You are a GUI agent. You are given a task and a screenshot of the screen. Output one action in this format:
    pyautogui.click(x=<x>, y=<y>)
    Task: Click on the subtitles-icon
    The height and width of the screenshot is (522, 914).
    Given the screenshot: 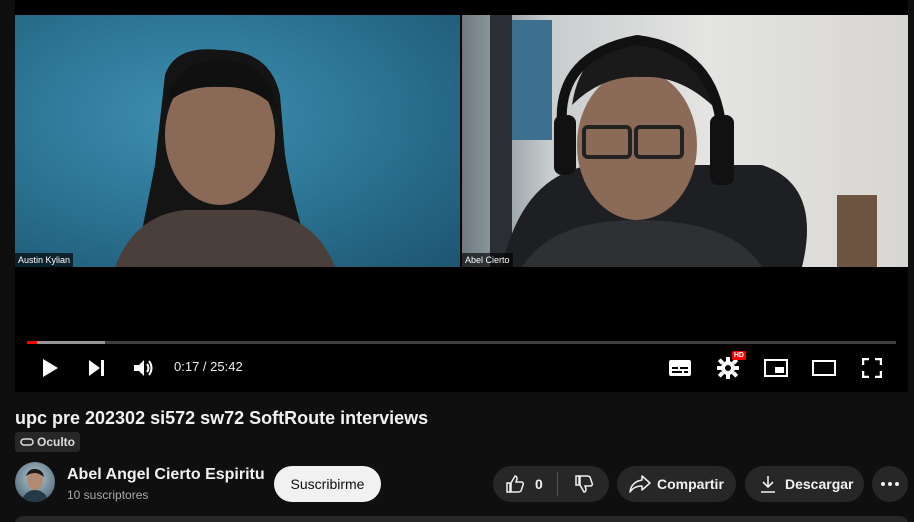 What is the action you would take?
    pyautogui.click(x=680, y=368)
    